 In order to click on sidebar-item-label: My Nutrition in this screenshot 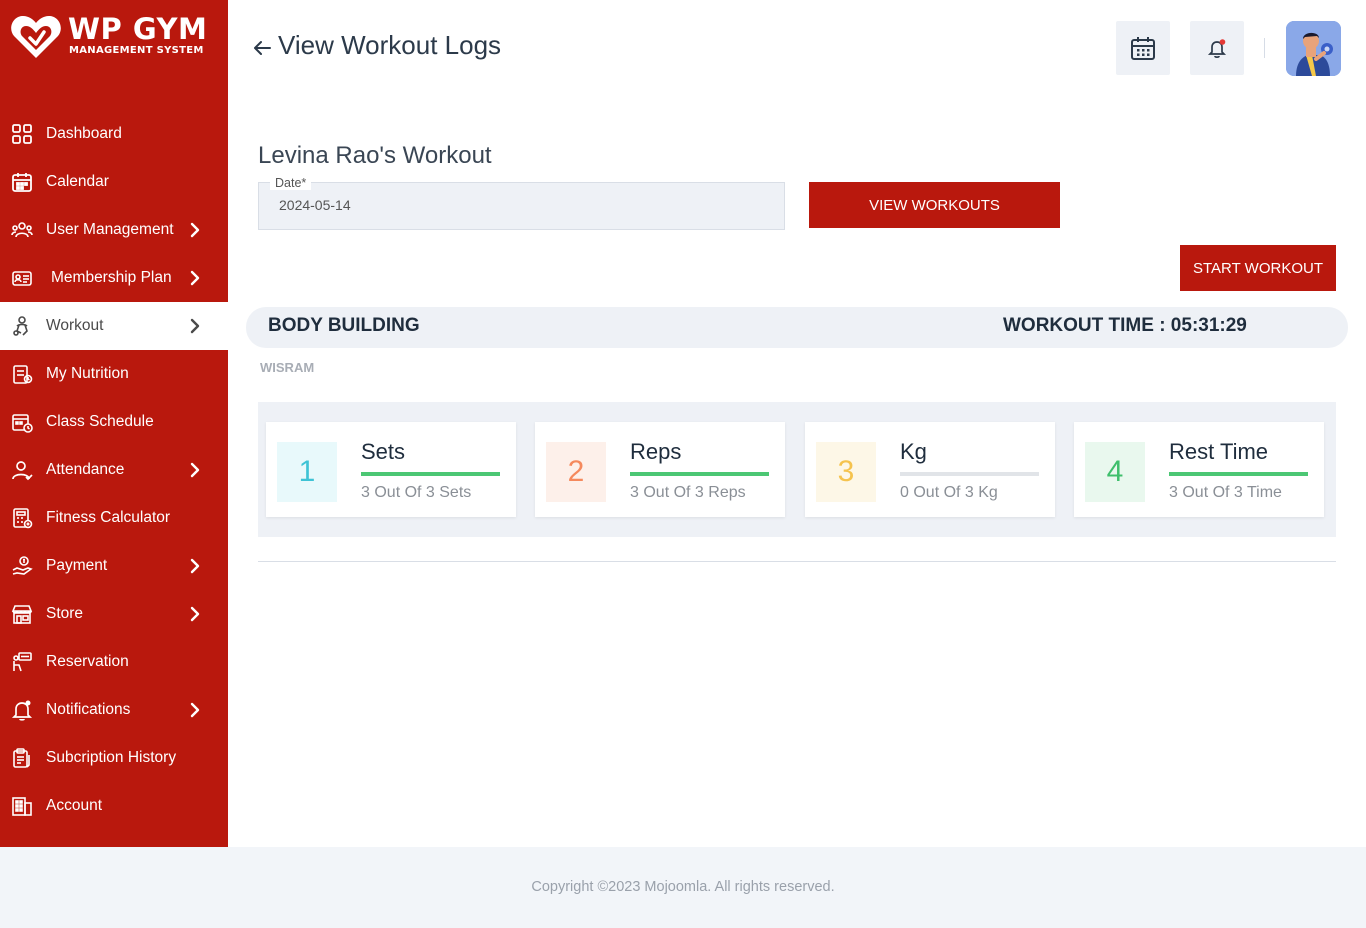, I will do `click(87, 373)`.